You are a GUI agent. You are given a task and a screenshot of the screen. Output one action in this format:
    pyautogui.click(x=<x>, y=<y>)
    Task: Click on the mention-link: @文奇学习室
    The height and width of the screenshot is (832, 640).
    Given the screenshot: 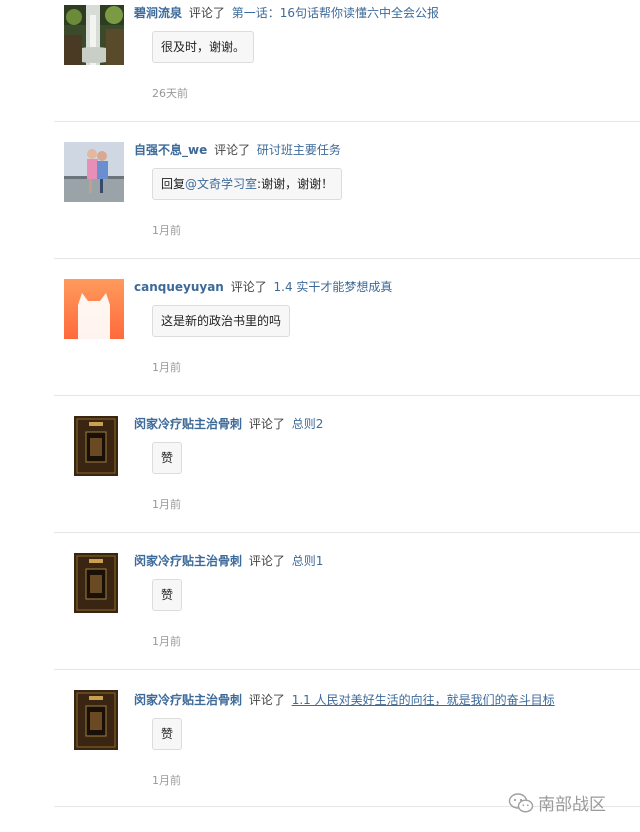 What is the action you would take?
    pyautogui.click(x=221, y=184)
    